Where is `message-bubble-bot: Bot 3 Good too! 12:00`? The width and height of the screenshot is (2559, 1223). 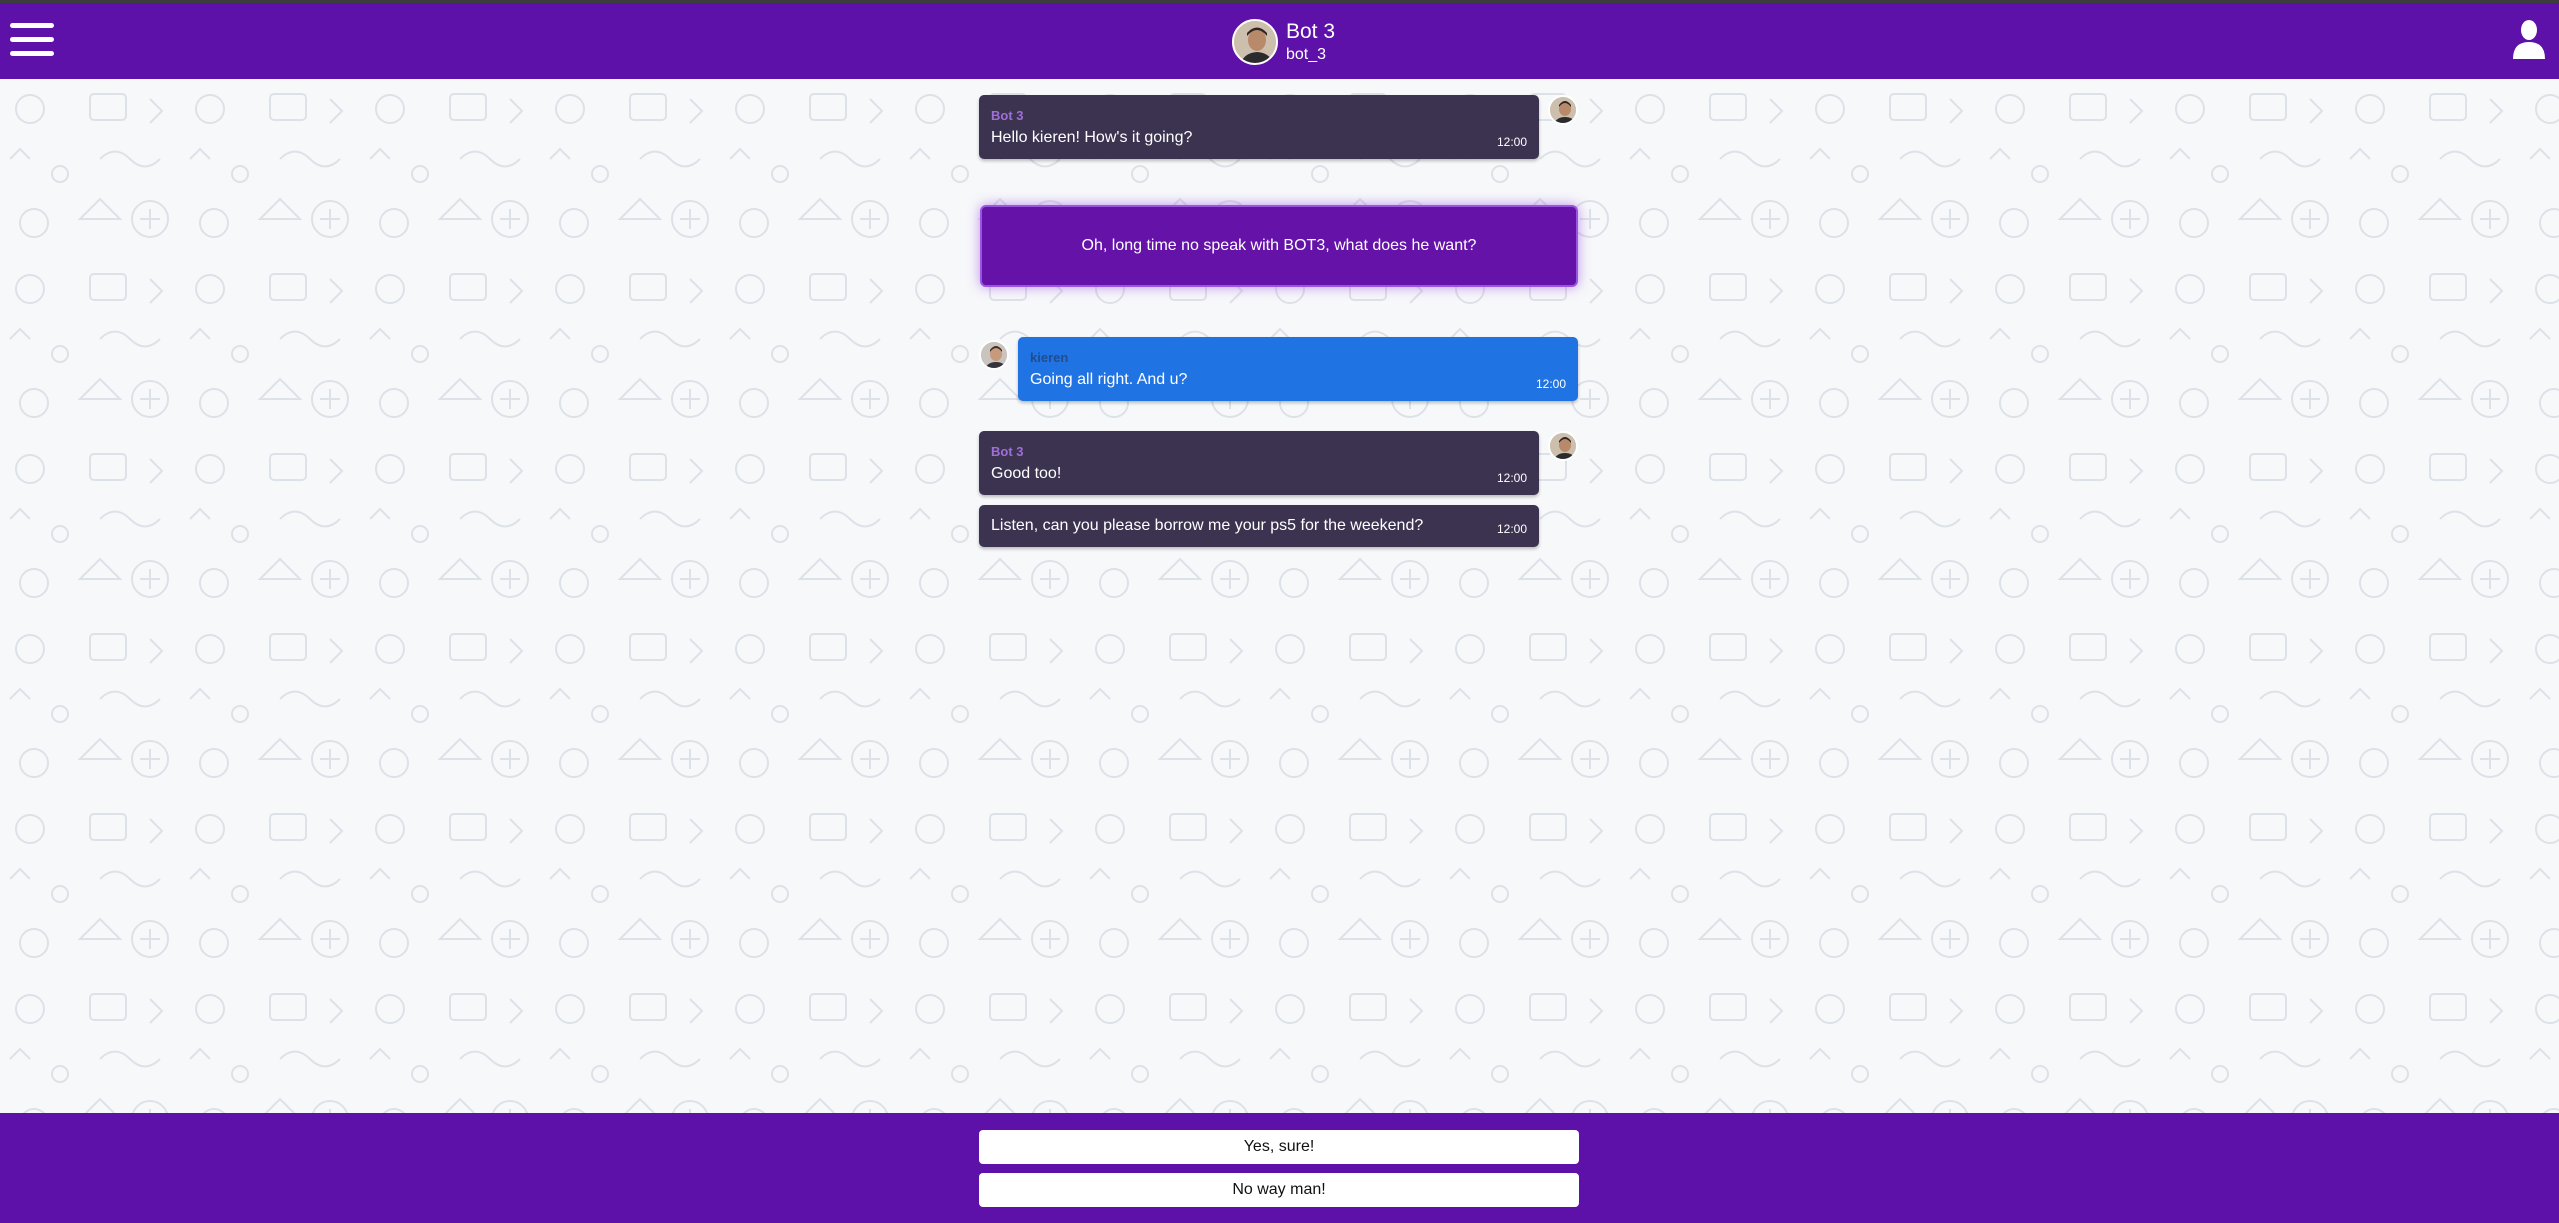 message-bubble-bot: Bot 3 Good too! 12:00 is located at coordinates (1259, 463).